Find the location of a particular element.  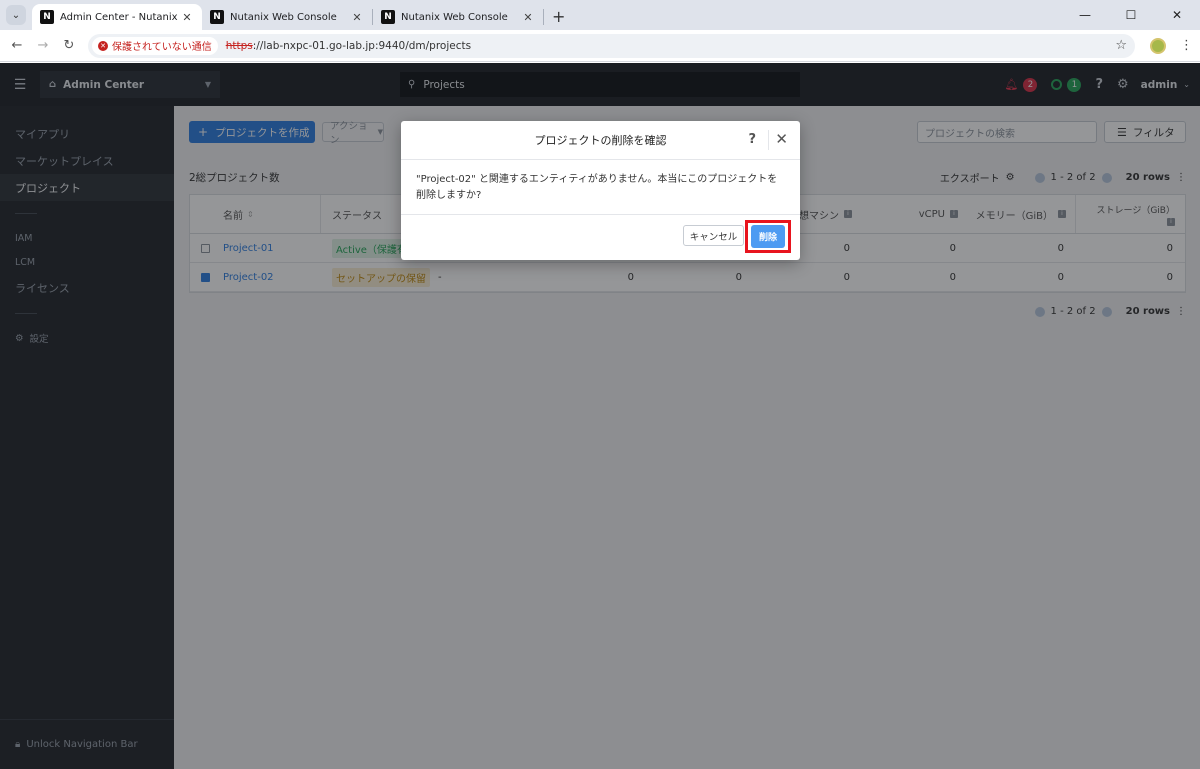

bookmark-star-icon: ☆ is located at coordinates (1121, 45).